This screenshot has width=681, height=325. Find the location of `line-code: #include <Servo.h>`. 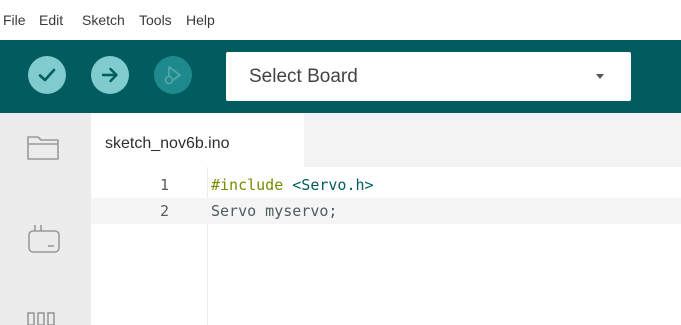

line-code: #include <Servo.h> is located at coordinates (292, 185).